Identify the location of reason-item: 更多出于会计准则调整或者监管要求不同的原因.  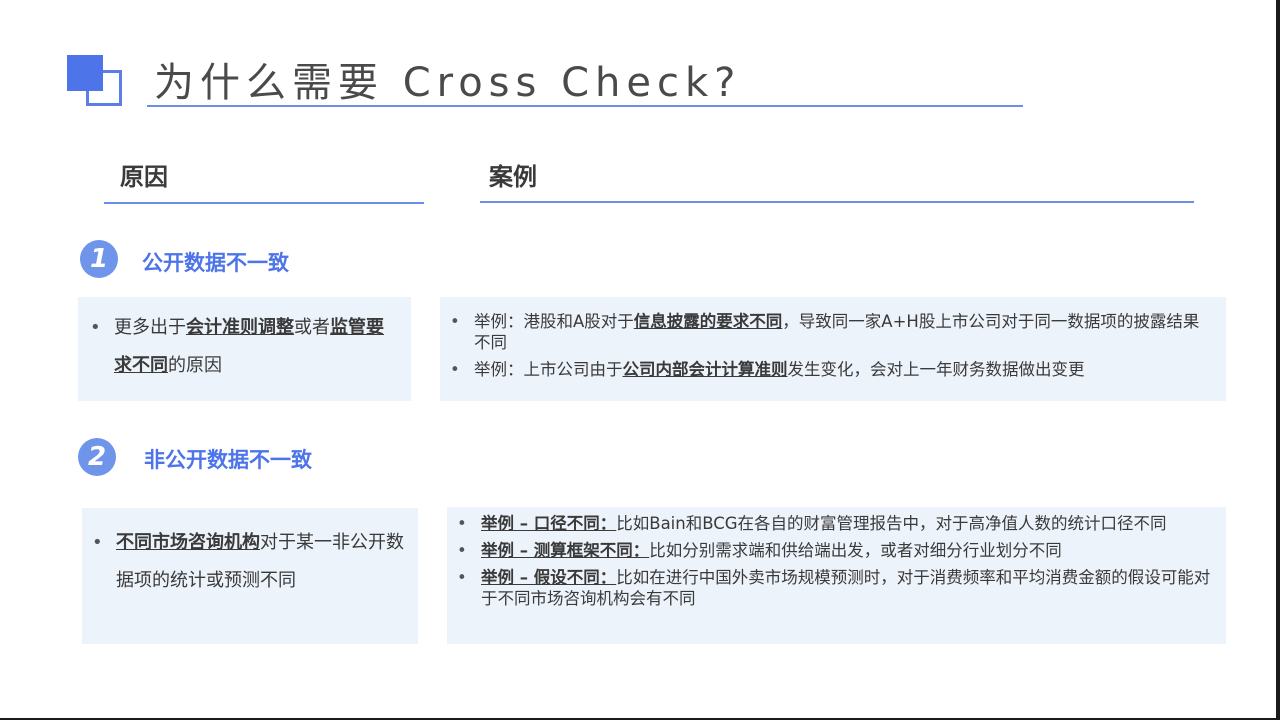
(241, 347).